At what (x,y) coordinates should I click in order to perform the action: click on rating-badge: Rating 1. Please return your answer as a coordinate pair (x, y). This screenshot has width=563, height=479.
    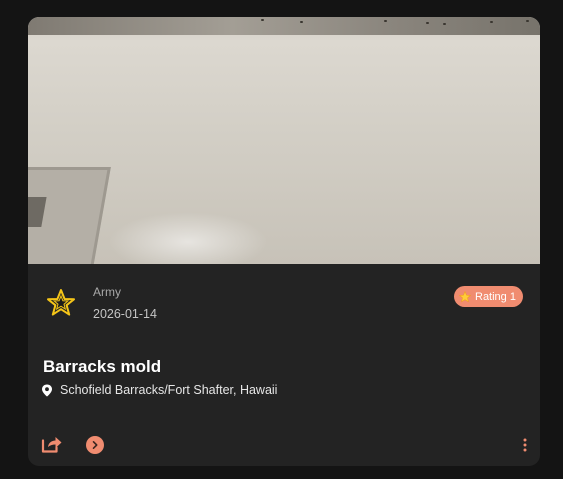
    Looking at the image, I should click on (488, 296).